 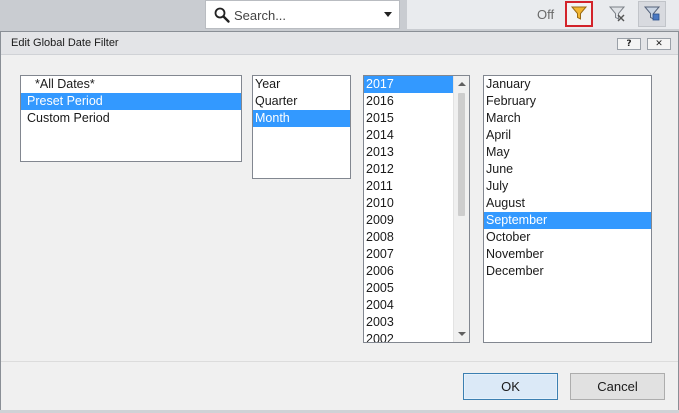 What do you see at coordinates (408, 118) in the screenshot?
I see `list-item: 2015` at bounding box center [408, 118].